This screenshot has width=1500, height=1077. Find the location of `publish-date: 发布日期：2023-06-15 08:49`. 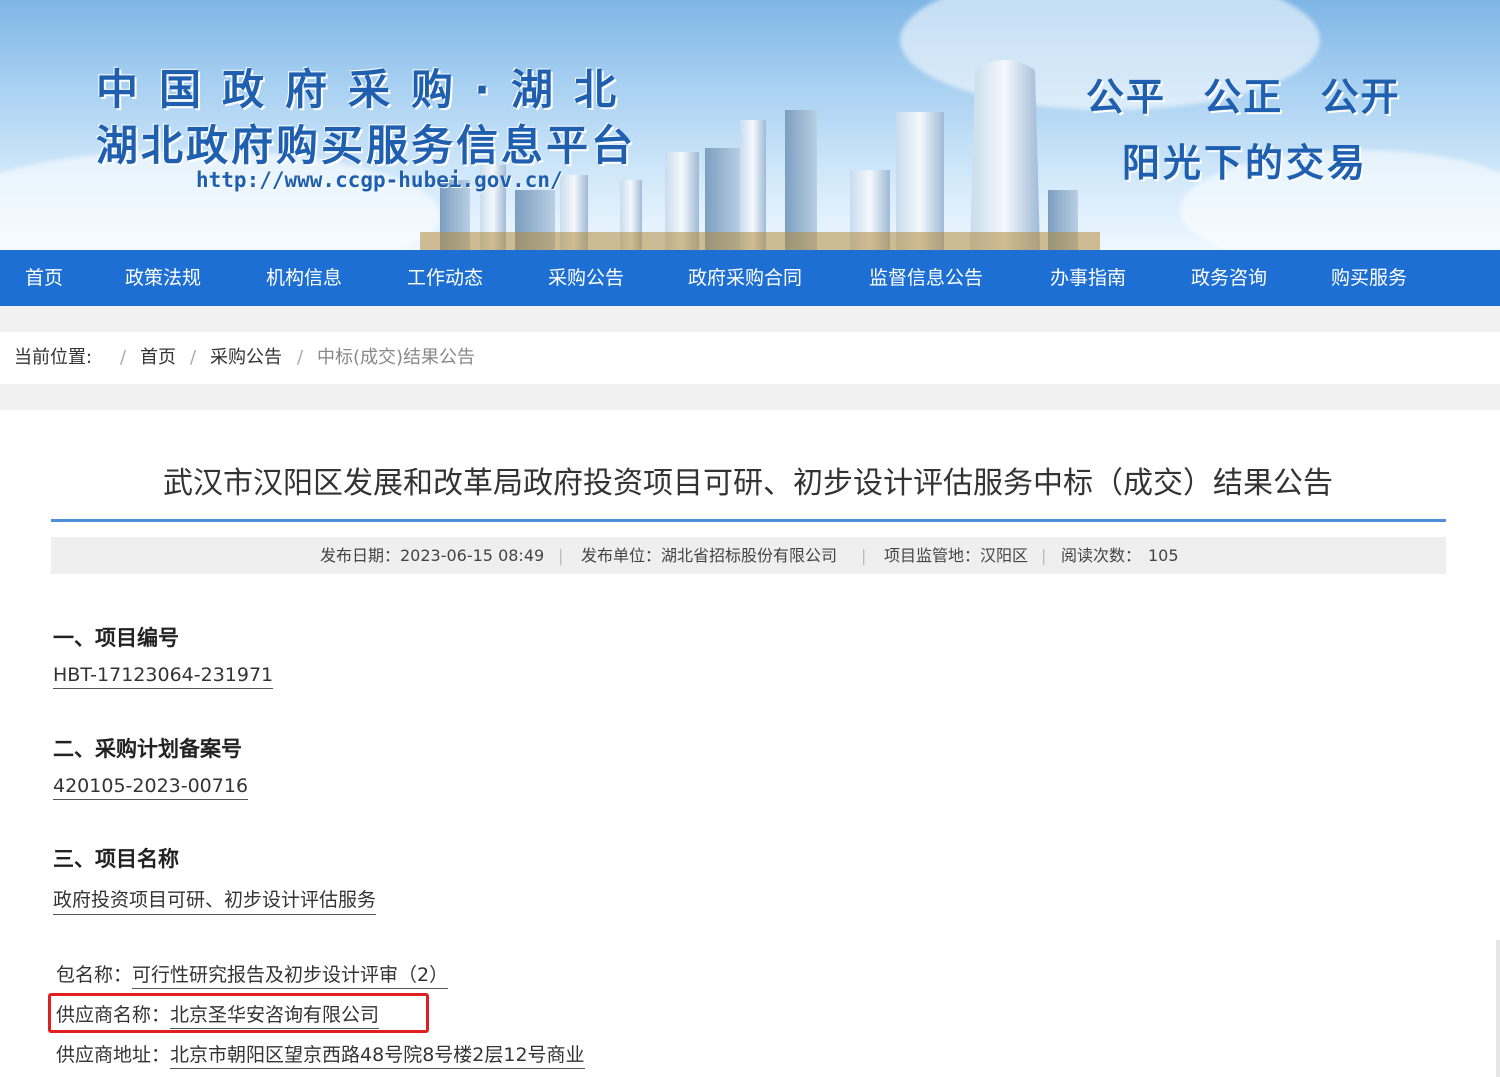

publish-date: 发布日期：2023-06-15 08:49 is located at coordinates (432, 555).